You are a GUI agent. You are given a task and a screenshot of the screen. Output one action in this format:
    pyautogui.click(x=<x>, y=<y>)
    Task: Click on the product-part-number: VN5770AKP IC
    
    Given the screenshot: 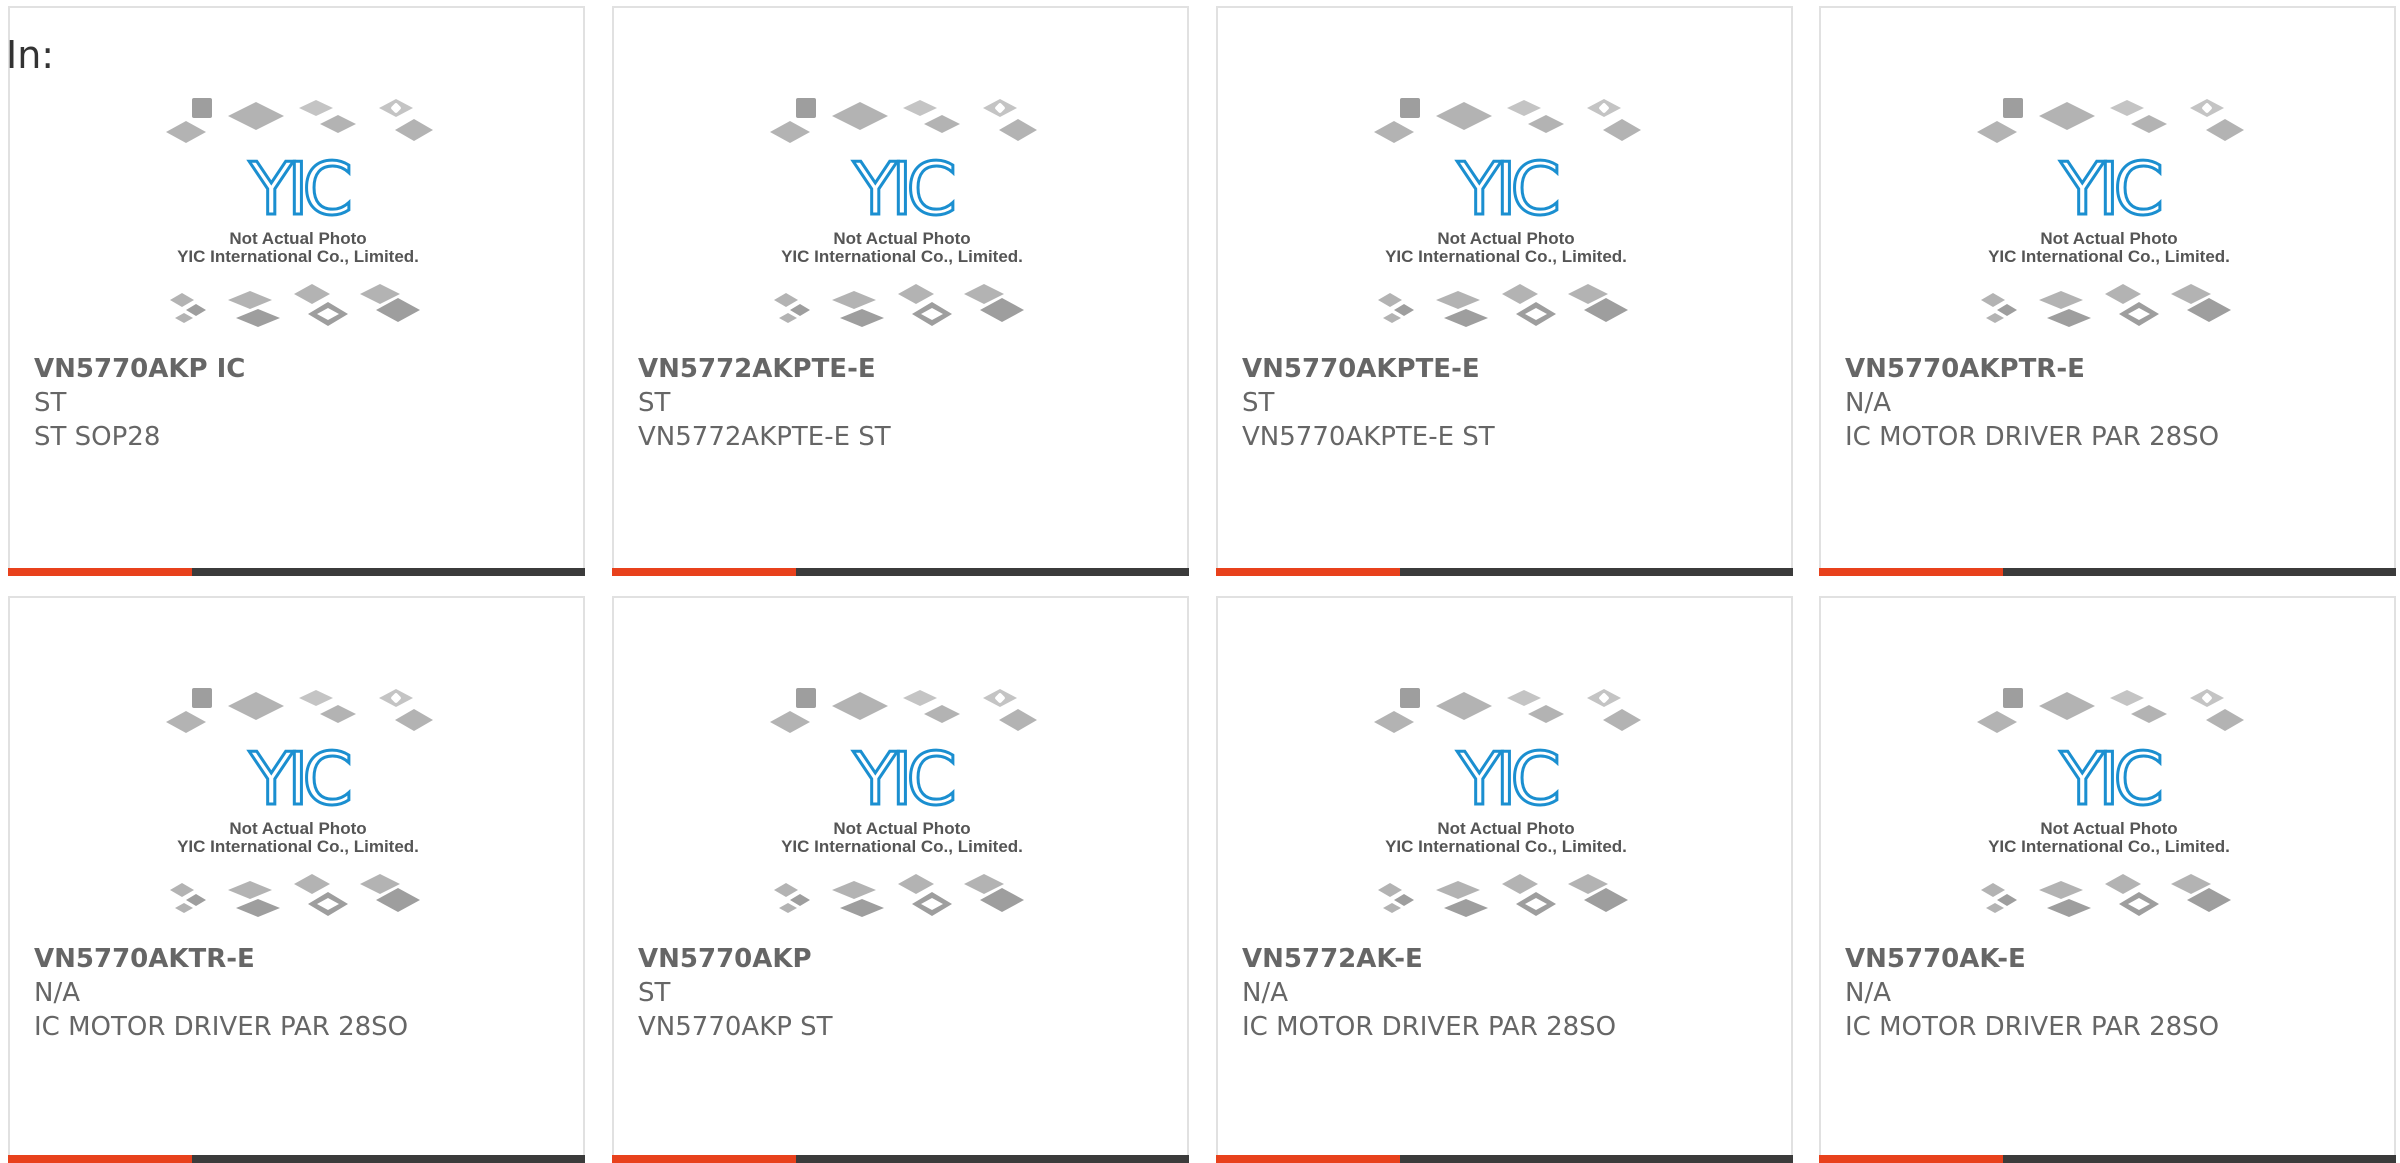 What is the action you would take?
    pyautogui.click(x=296, y=369)
    